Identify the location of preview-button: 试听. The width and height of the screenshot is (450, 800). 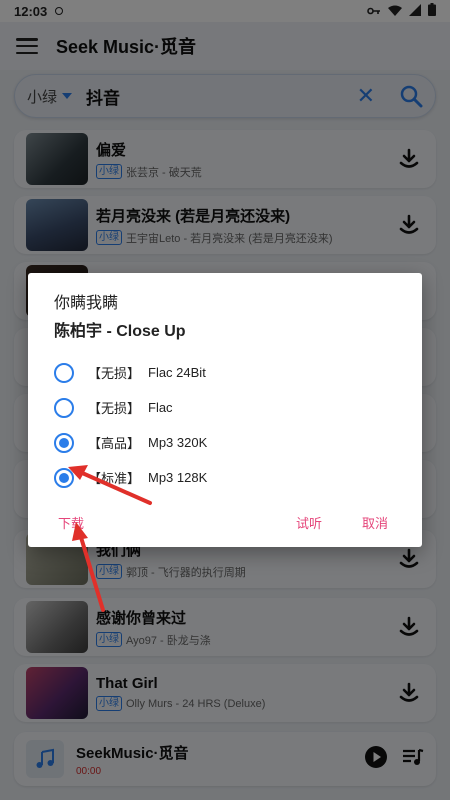
(309, 522).